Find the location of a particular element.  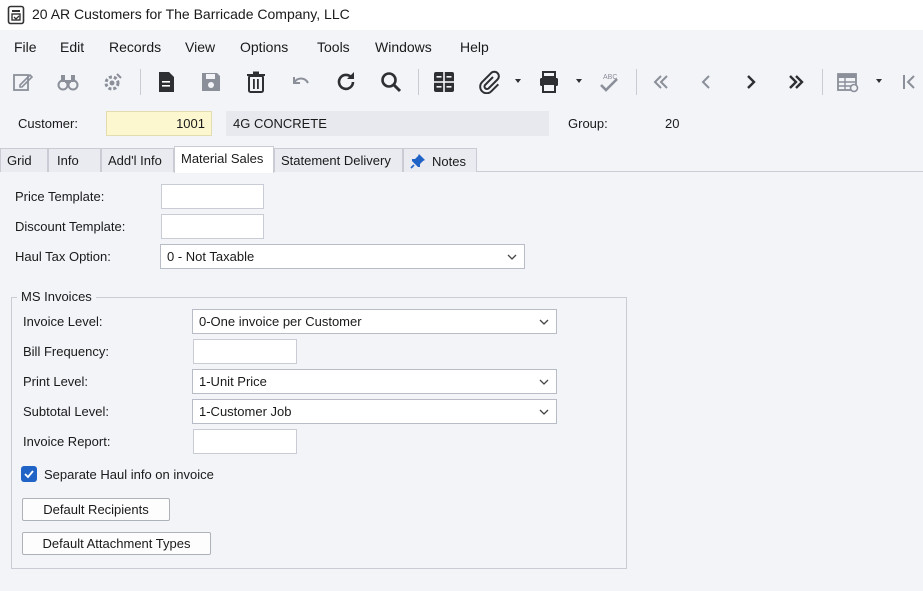

invoice-level-value: 0-One invoice per Customer is located at coordinates (280, 321).